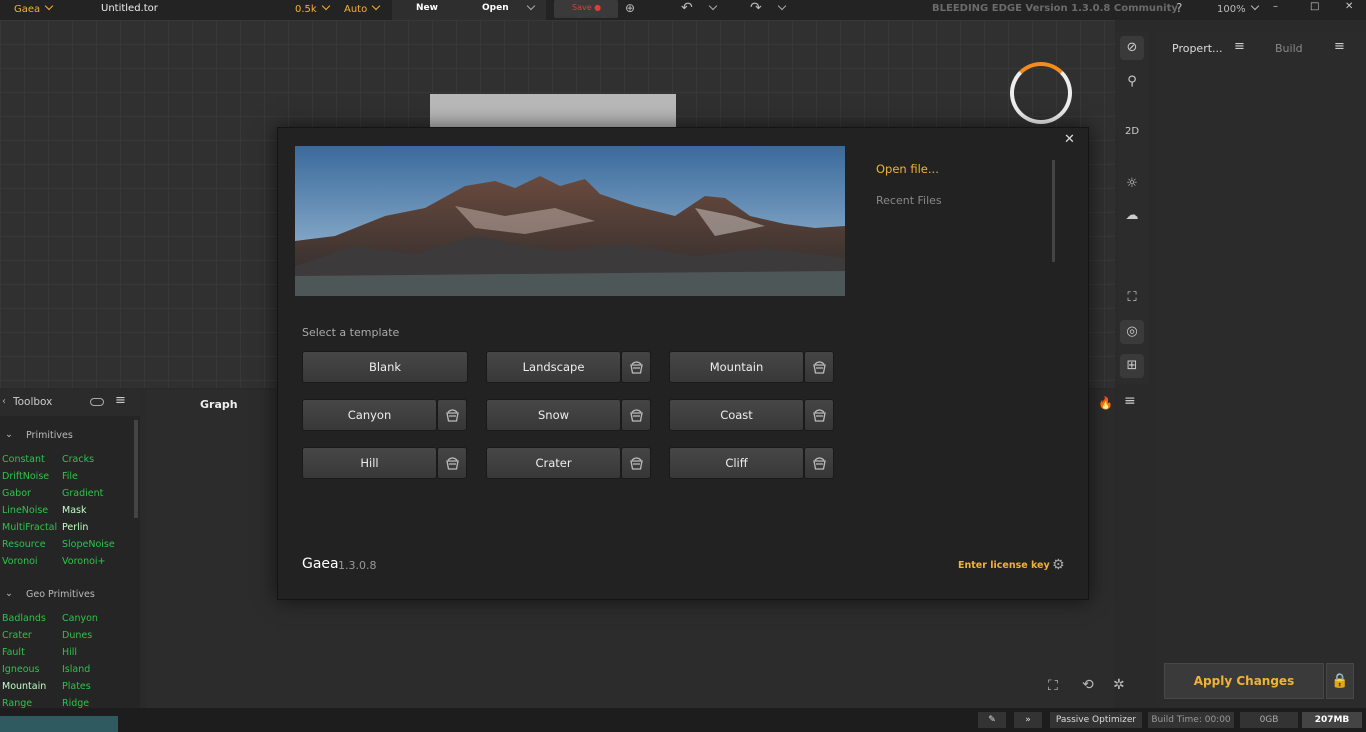  What do you see at coordinates (819, 367) in the screenshot?
I see `template-mountain-options` at bounding box center [819, 367].